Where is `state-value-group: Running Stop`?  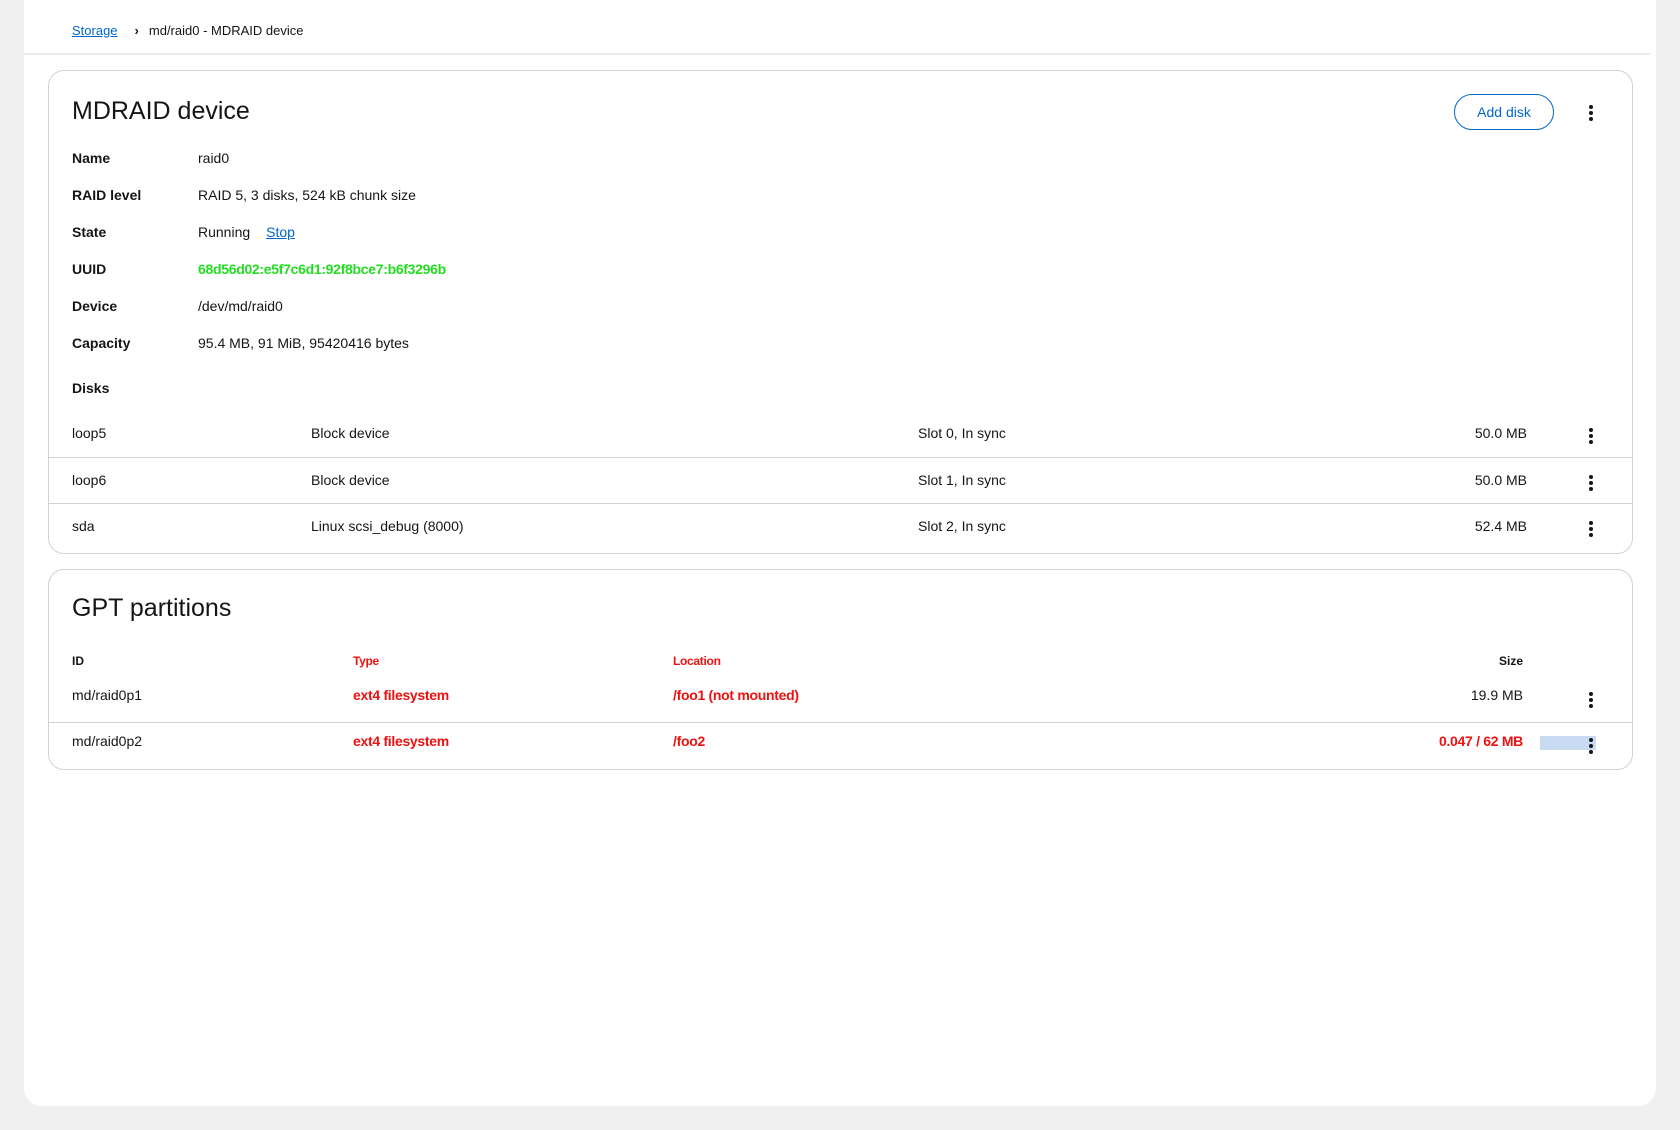
state-value-group: Running Stop is located at coordinates (246, 232).